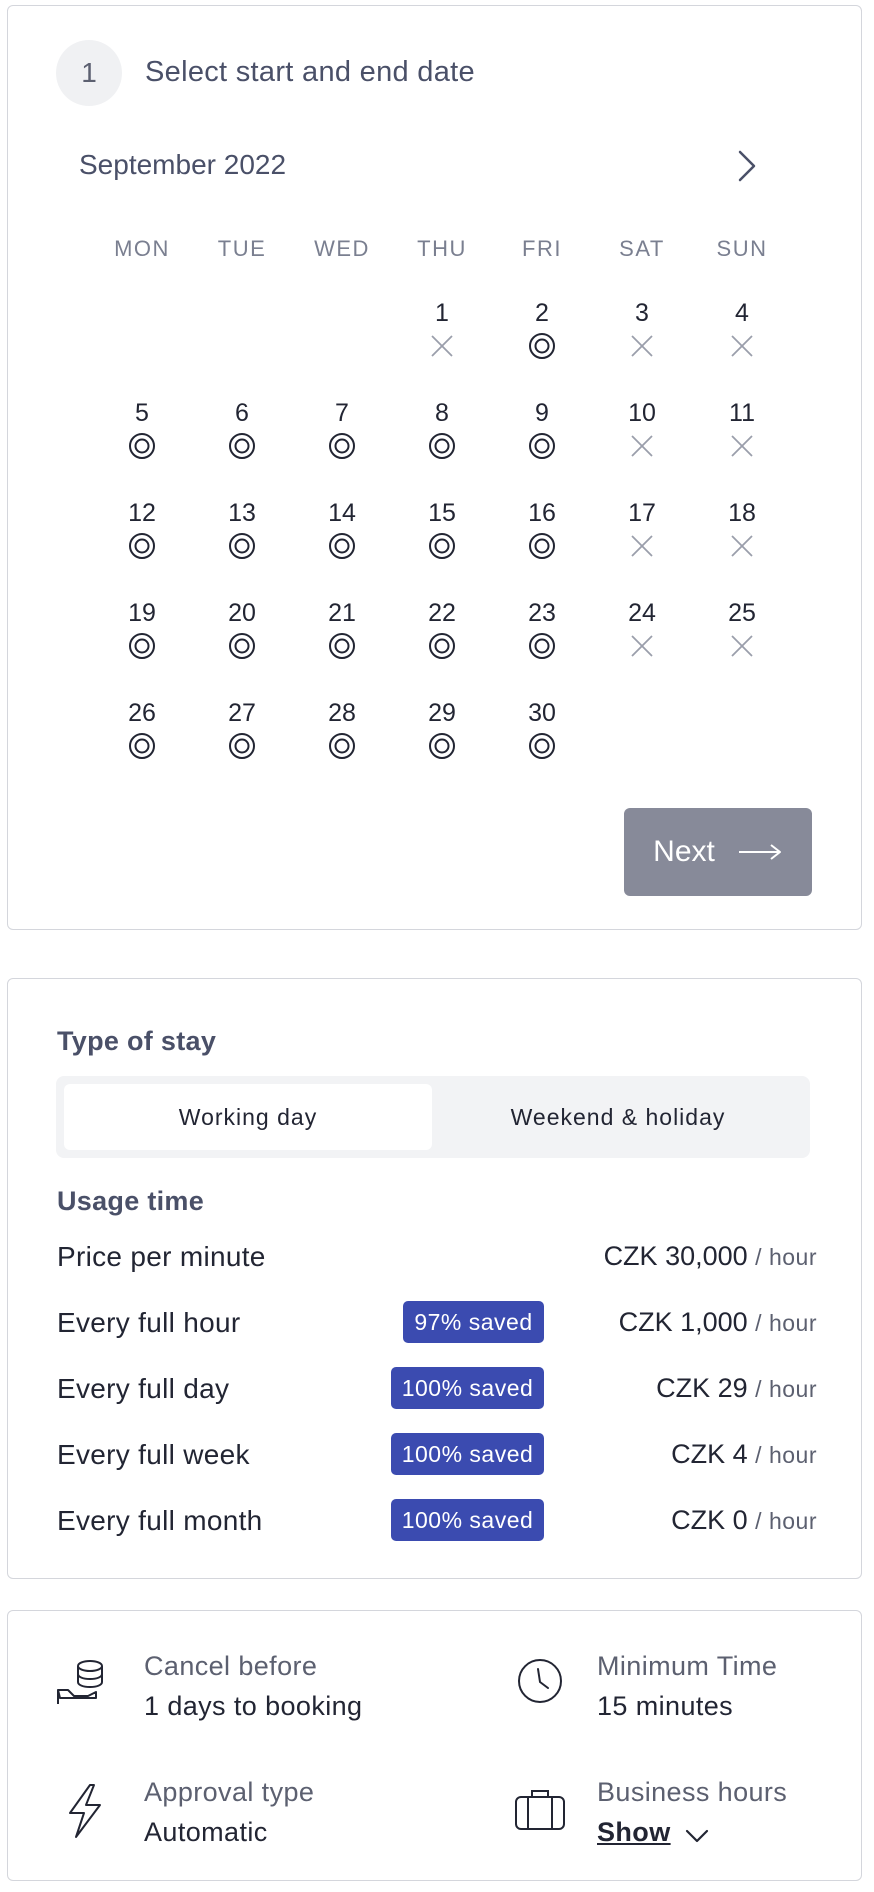 Image resolution: width=874 pixels, height=1892 pixels. Describe the element at coordinates (442, 741) in the screenshot. I see `calendar-day: 29` at that location.